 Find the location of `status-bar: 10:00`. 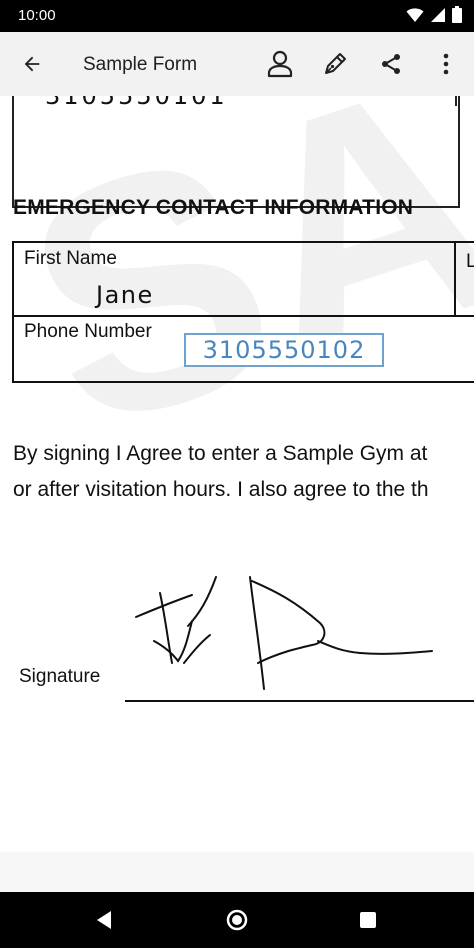

status-bar: 10:00 is located at coordinates (237, 16).